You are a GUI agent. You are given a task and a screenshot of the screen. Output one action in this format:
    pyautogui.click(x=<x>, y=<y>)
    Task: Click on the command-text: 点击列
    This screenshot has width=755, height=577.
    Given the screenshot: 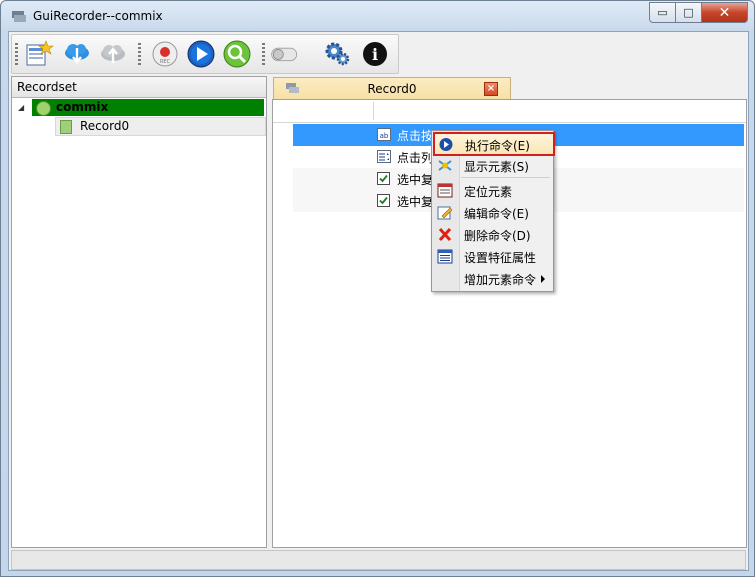 What is the action you would take?
    pyautogui.click(x=415, y=158)
    